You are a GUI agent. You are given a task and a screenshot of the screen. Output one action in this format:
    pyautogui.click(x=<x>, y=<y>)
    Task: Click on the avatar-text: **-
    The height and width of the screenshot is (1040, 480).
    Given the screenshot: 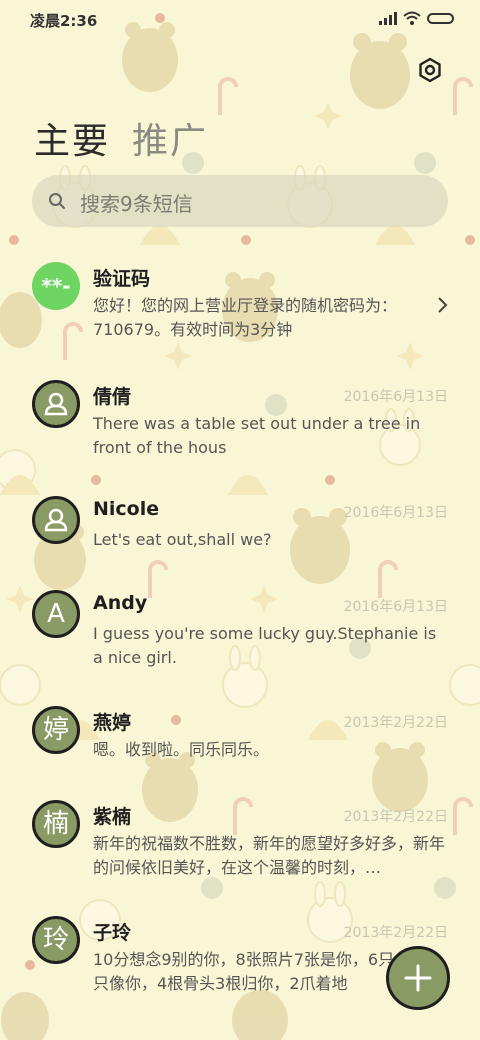 What is the action you would take?
    pyautogui.click(x=56, y=286)
    